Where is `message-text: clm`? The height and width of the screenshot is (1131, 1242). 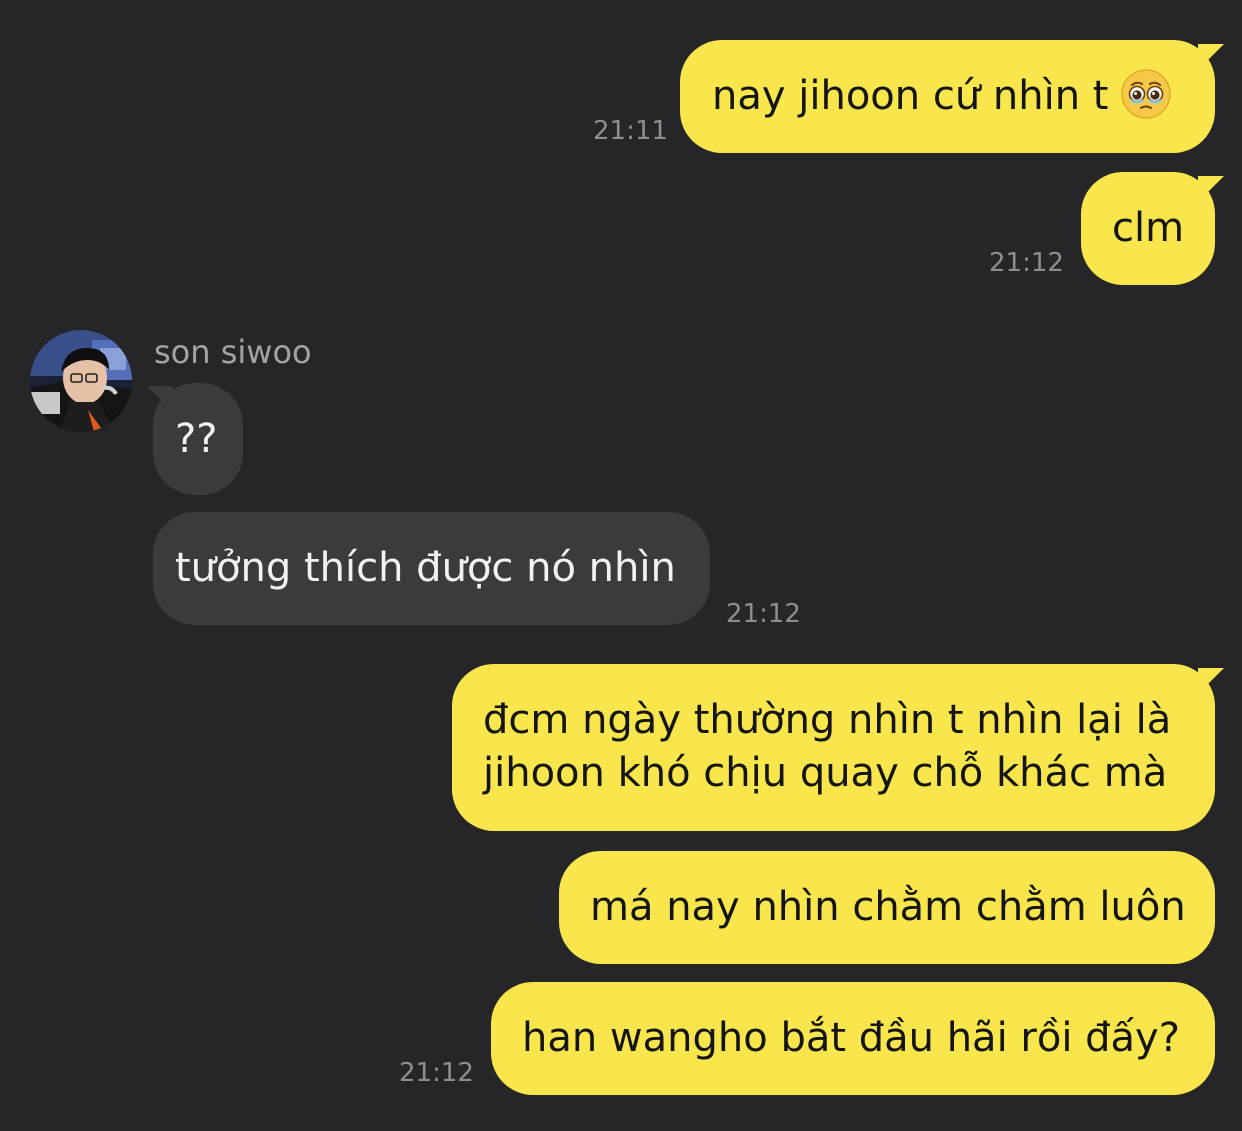 message-text: clm is located at coordinates (1148, 228).